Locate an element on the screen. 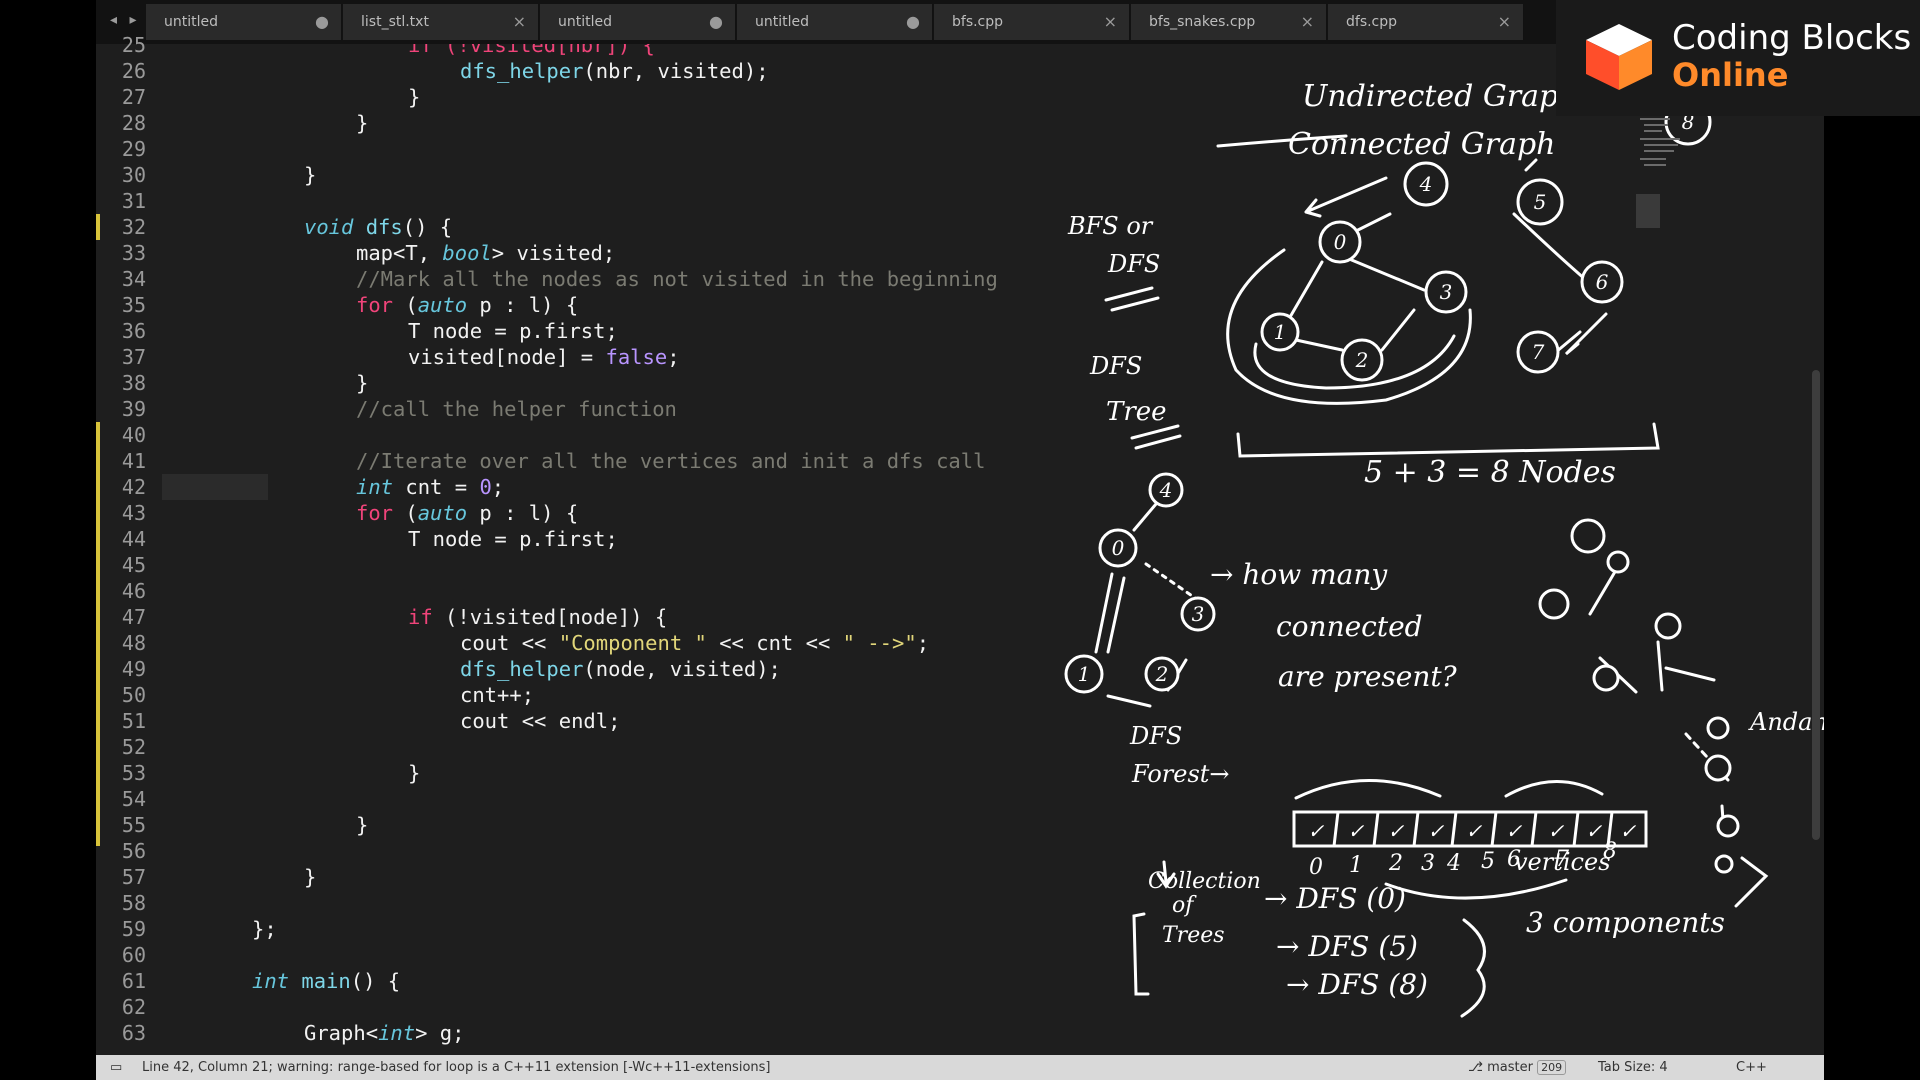 This screenshot has width=1920, height=1080. g2-label: 5 is located at coordinates (1540, 202).